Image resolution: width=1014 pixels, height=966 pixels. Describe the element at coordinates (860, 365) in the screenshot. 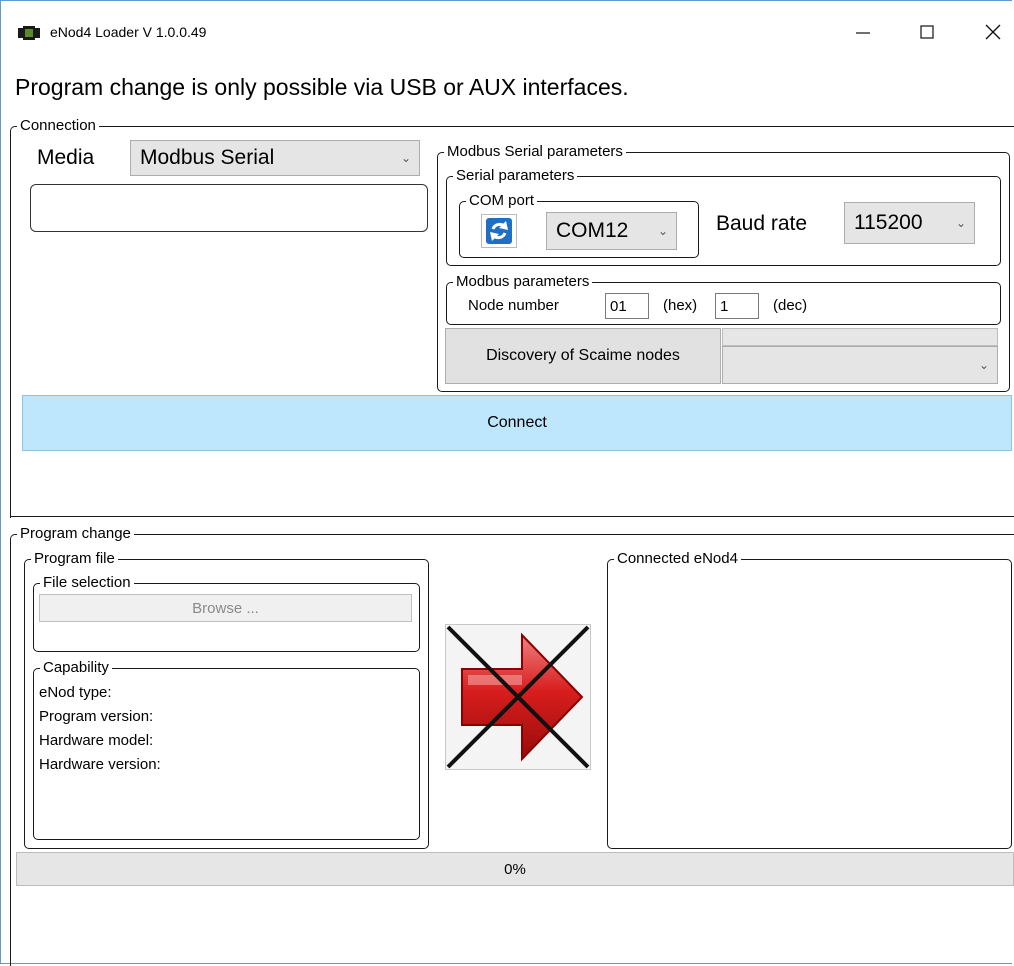

I see `discovered-nodes-select: ⌄` at that location.